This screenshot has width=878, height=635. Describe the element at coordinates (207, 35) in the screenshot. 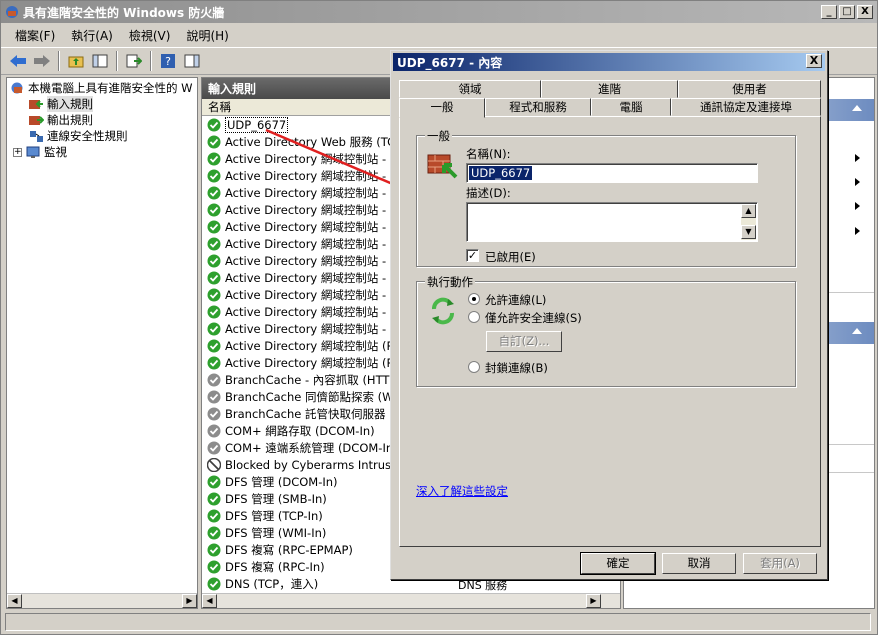

I see `menu-help: 說明(H)` at that location.